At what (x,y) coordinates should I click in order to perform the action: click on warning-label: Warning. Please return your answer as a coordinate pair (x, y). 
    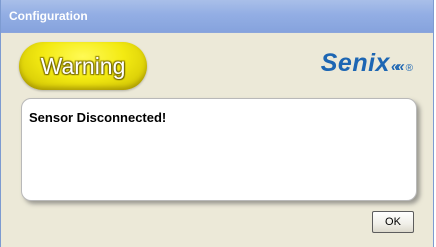
    Looking at the image, I should click on (83, 65).